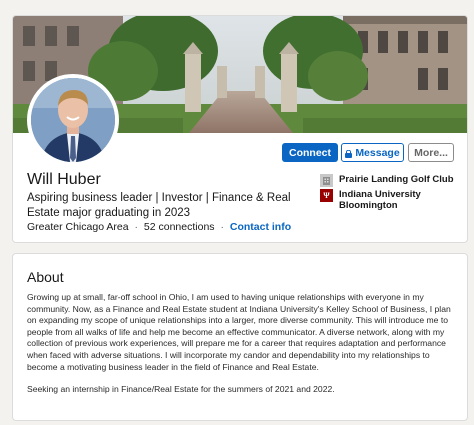  Describe the element at coordinates (64, 179) in the screenshot. I see `profile-name: Will Huber` at that location.